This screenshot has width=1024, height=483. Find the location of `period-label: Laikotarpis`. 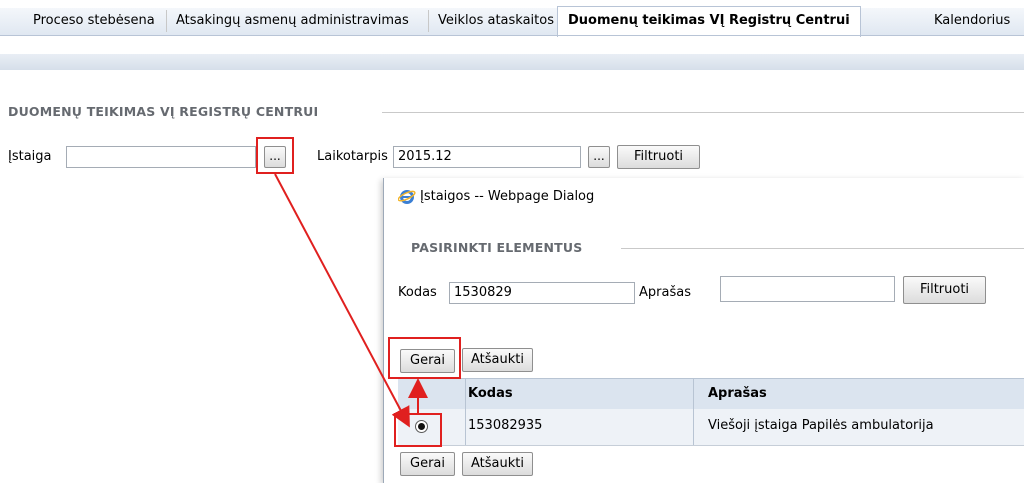

period-label: Laikotarpis is located at coordinates (352, 156).